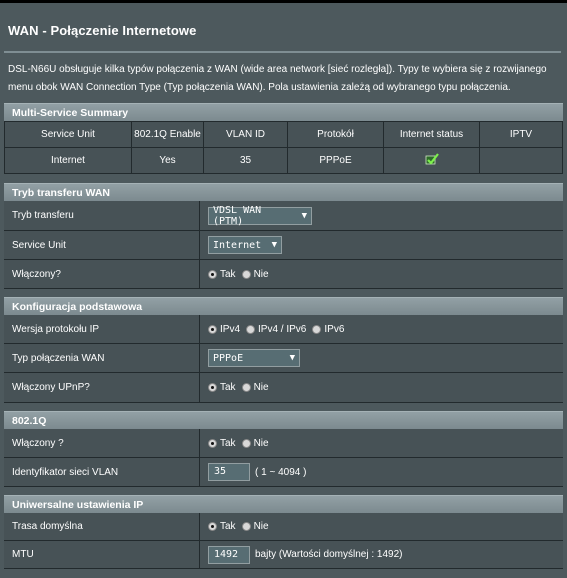 This screenshot has height=578, width=567. I want to click on wan-type-label: Typ połączenia WAN, so click(102, 358).